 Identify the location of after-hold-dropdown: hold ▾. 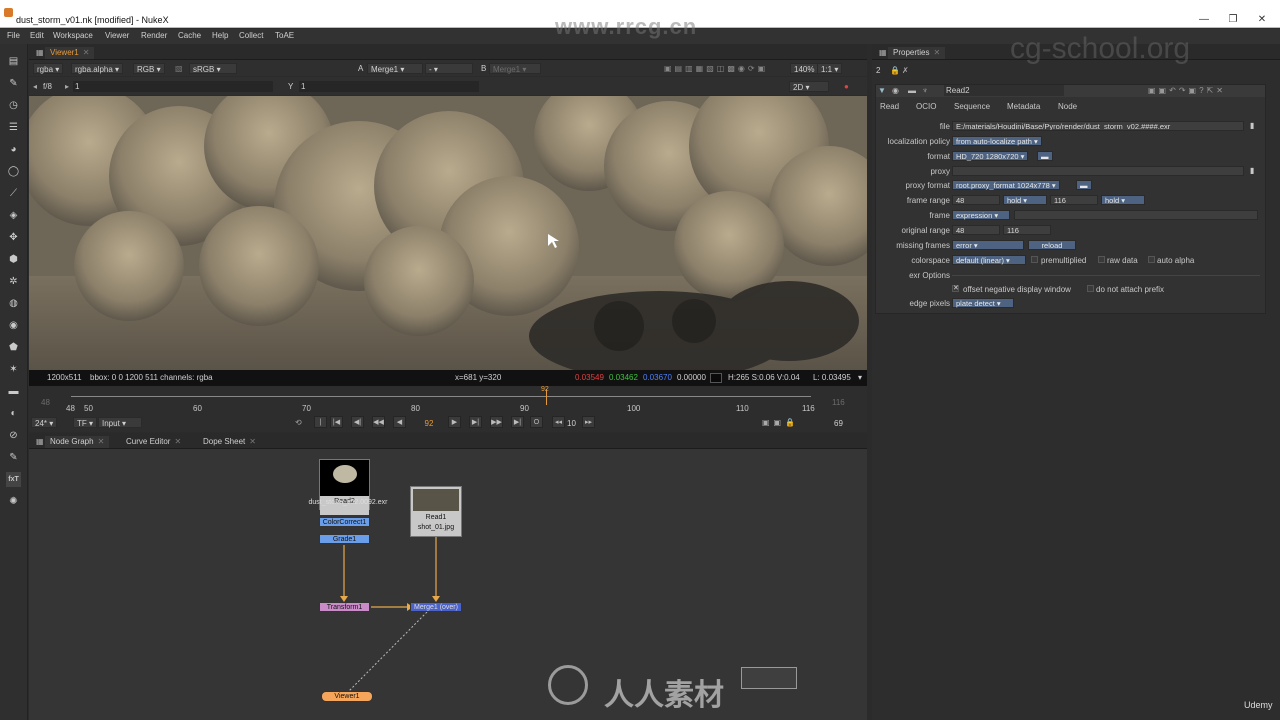
(1123, 200).